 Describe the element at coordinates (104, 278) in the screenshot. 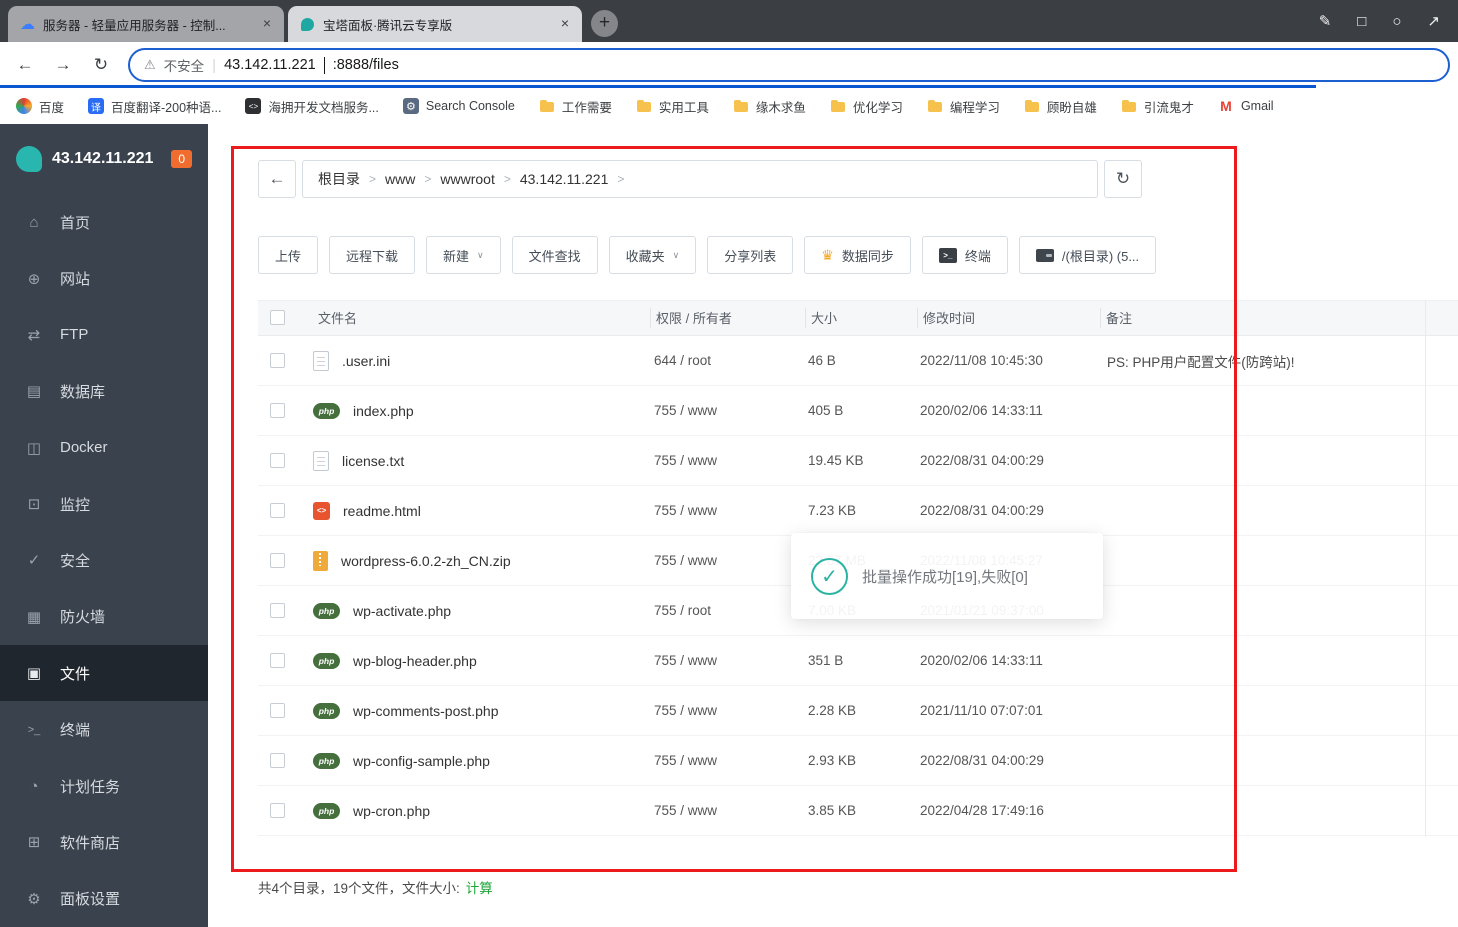

I see `sidebar-item-website: ⊕ 网站` at that location.